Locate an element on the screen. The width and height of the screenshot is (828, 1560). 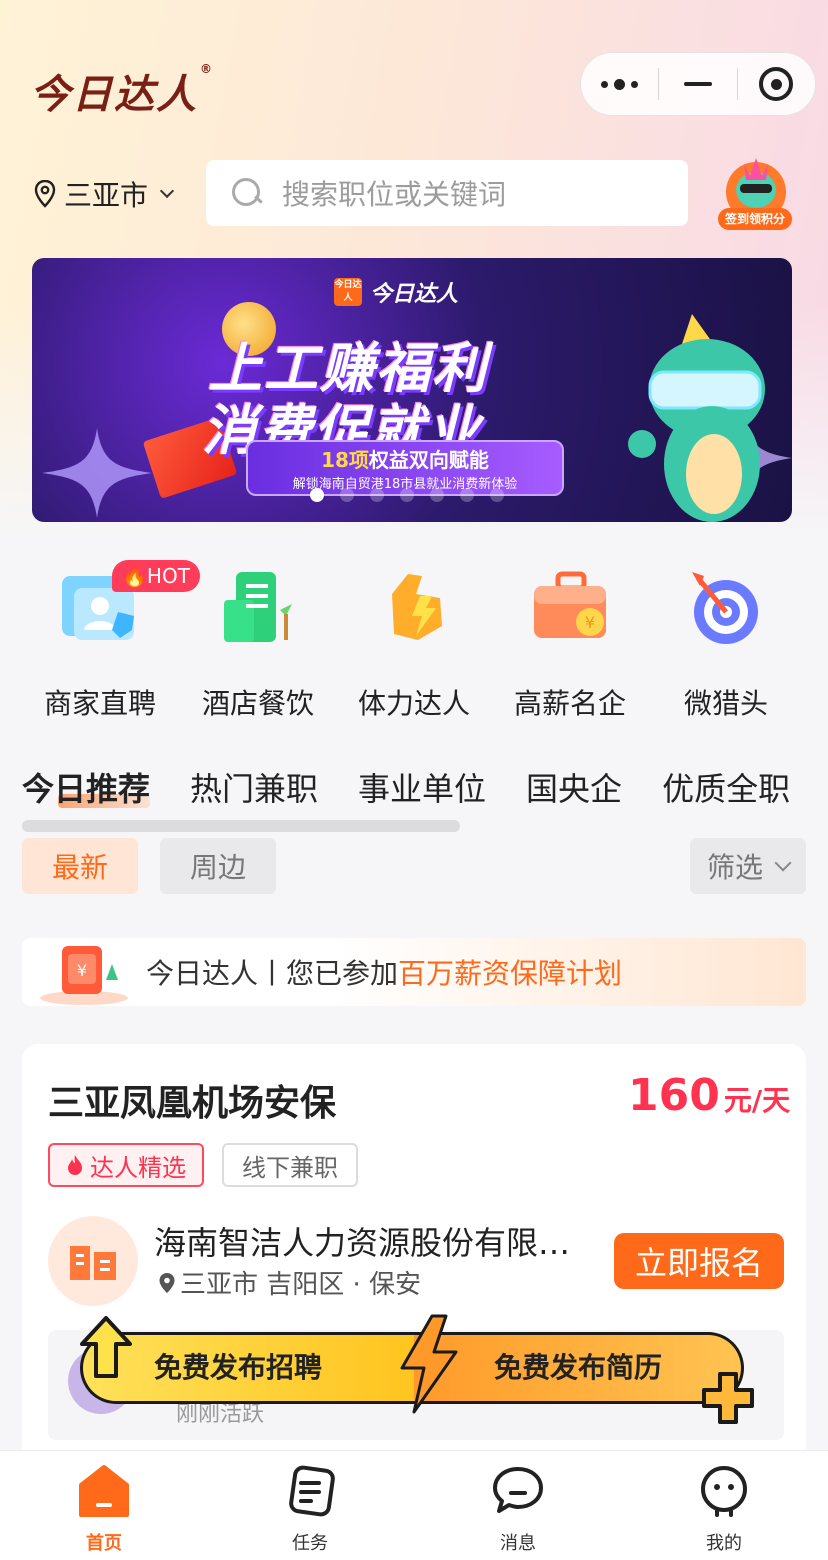
brand-square: 今日达人 is located at coordinates (348, 292).